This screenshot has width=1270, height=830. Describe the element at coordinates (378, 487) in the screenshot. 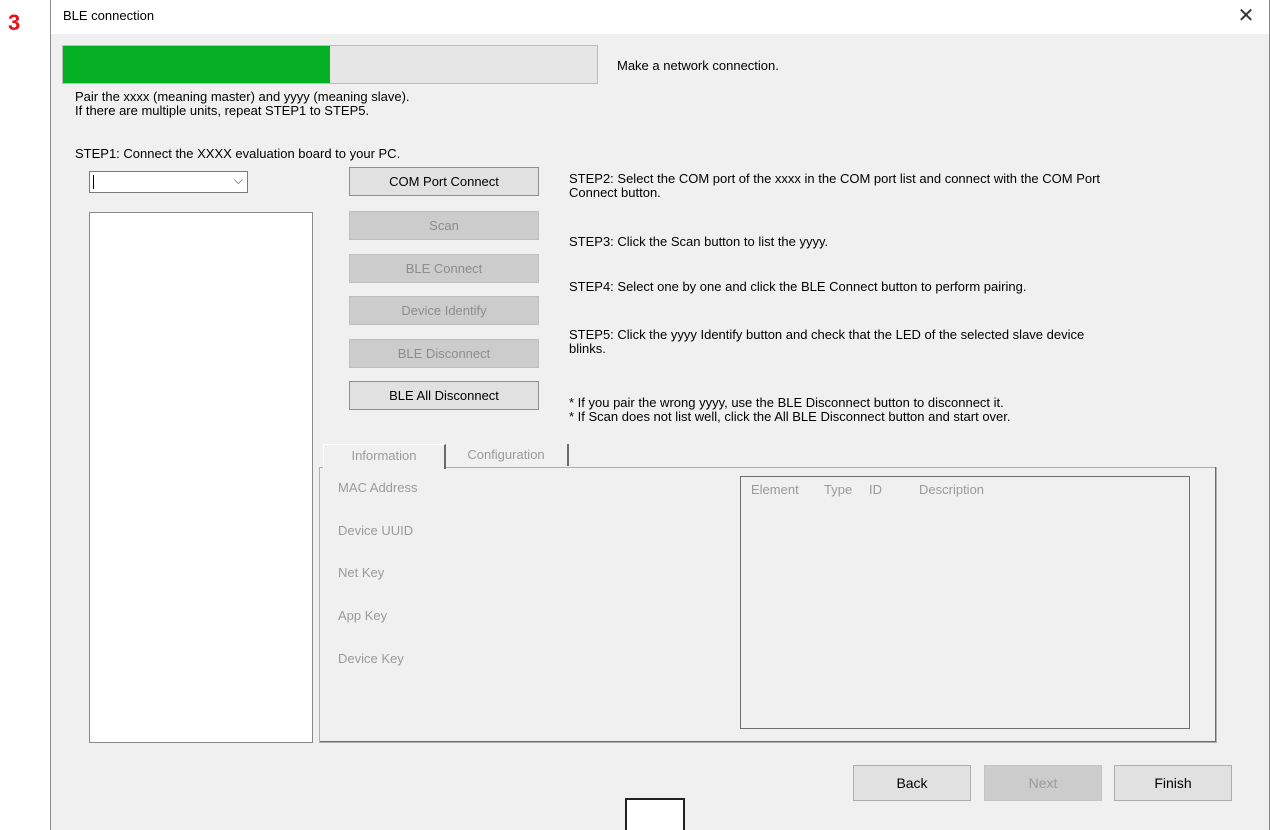

I see `mac-address-label: MAC Address` at that location.